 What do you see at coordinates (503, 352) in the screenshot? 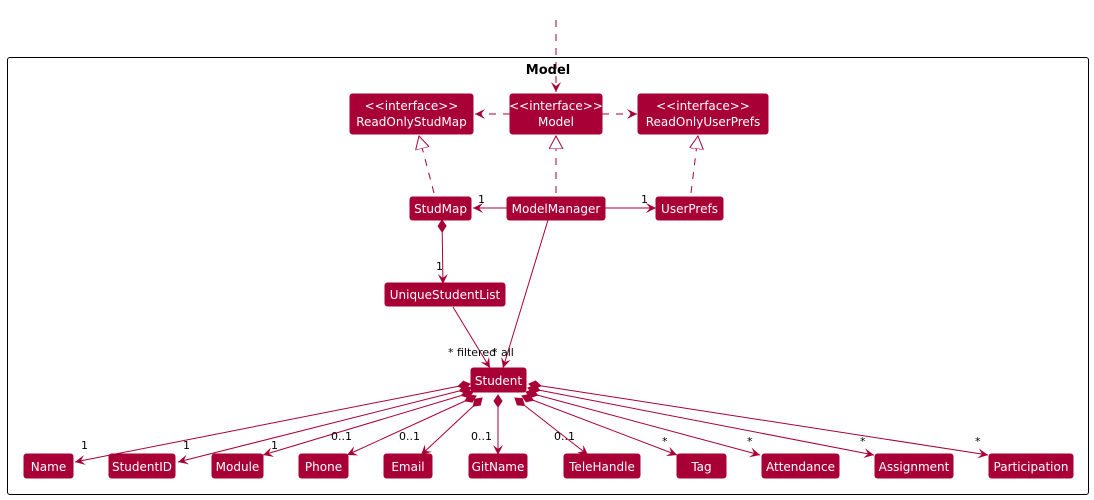
I see `mult-all: * all` at bounding box center [503, 352].